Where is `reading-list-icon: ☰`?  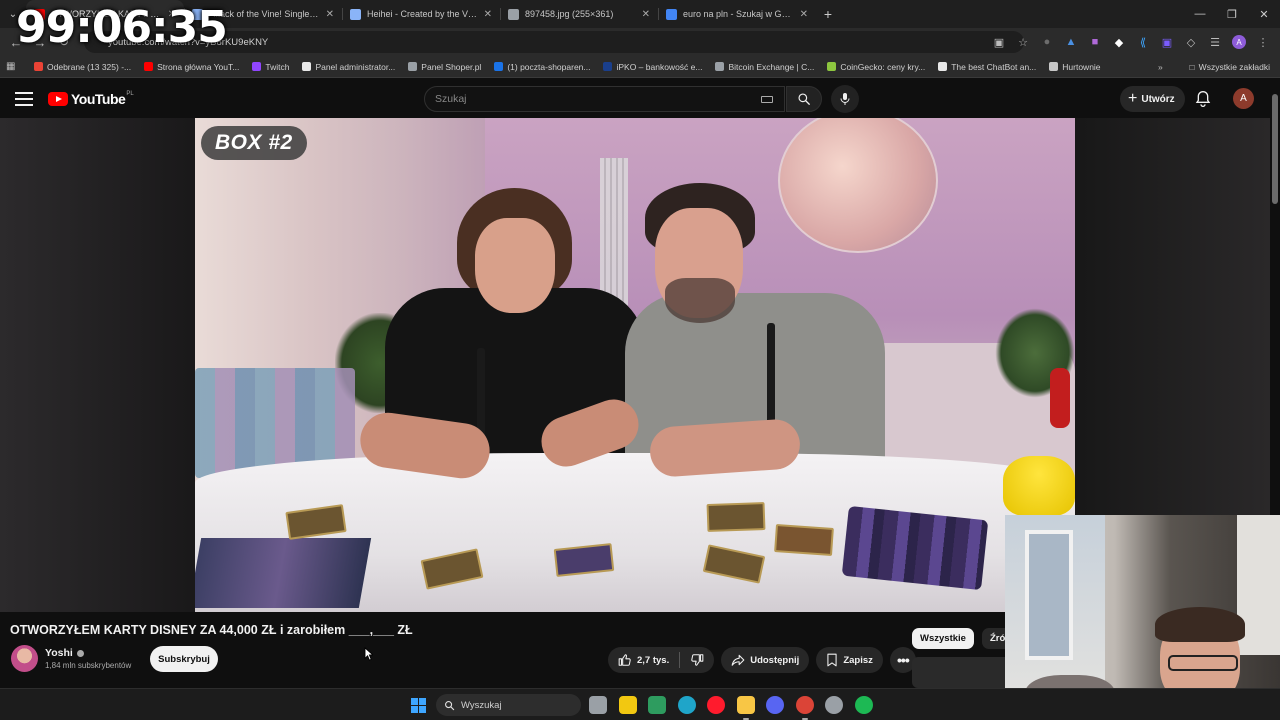
reading-list-icon: ☰ is located at coordinates (1215, 42).